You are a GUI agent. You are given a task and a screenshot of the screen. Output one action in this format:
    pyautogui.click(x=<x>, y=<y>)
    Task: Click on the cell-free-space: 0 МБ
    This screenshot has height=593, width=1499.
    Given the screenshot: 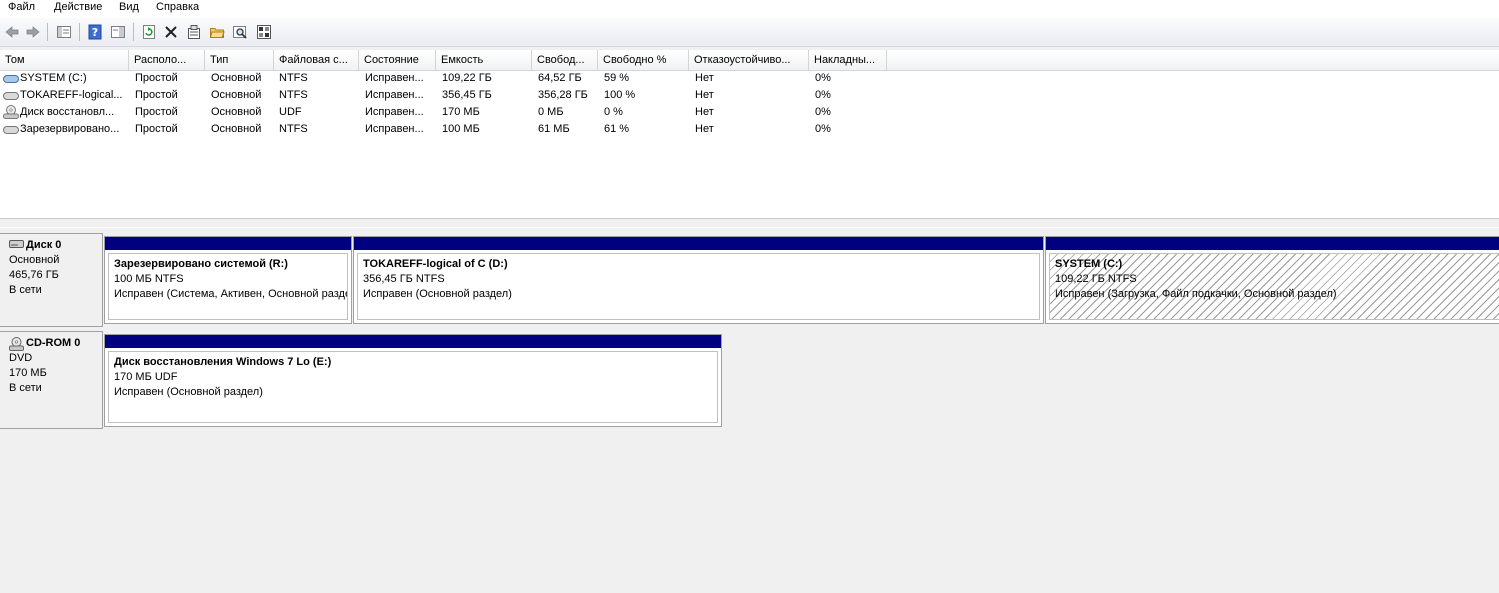 What is the action you would take?
    pyautogui.click(x=551, y=112)
    